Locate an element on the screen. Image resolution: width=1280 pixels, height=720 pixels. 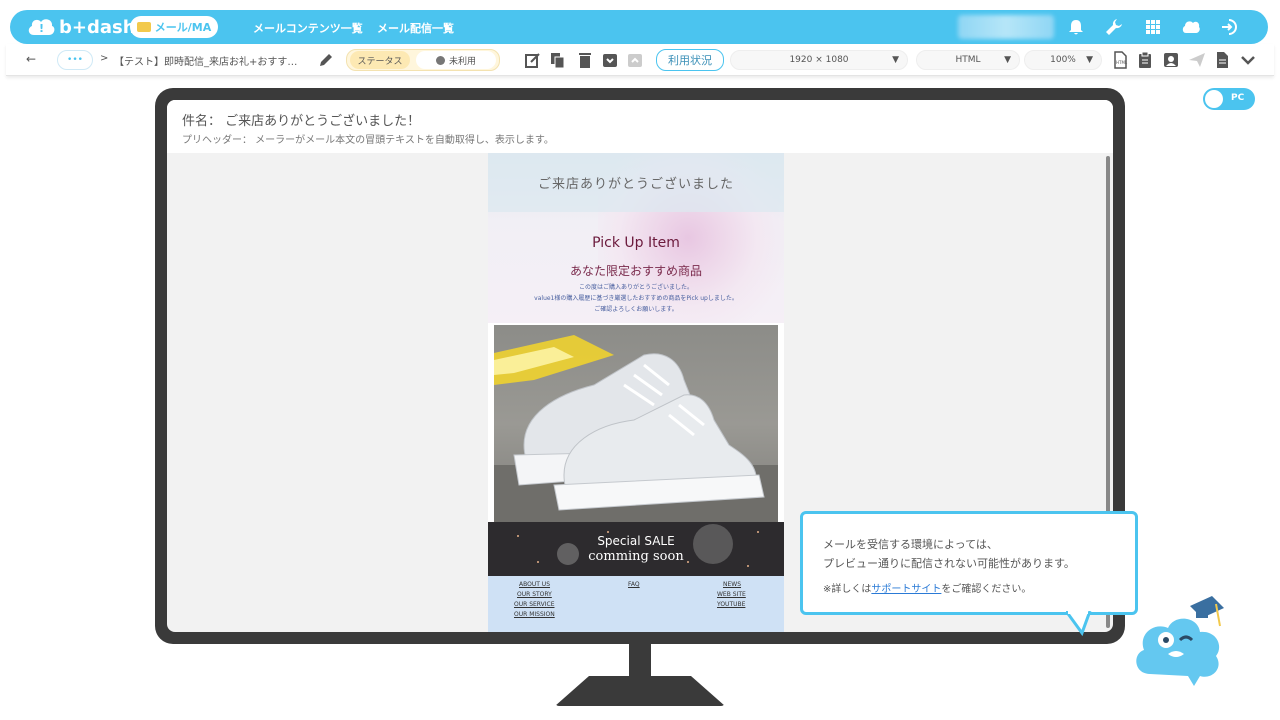
product-image is located at coordinates (636, 424).